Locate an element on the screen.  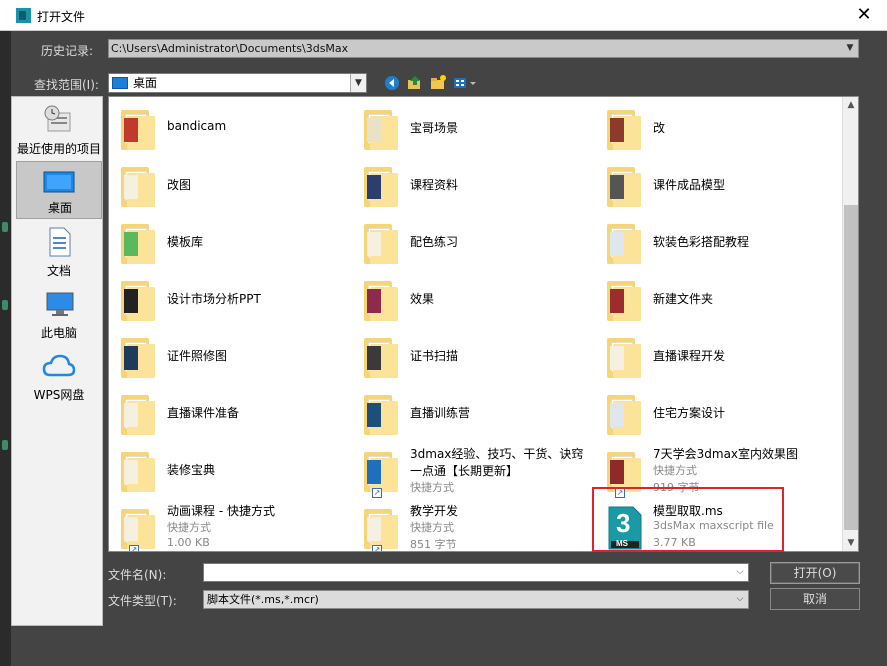
file-name: 直播训练营 is located at coordinates (440, 413).